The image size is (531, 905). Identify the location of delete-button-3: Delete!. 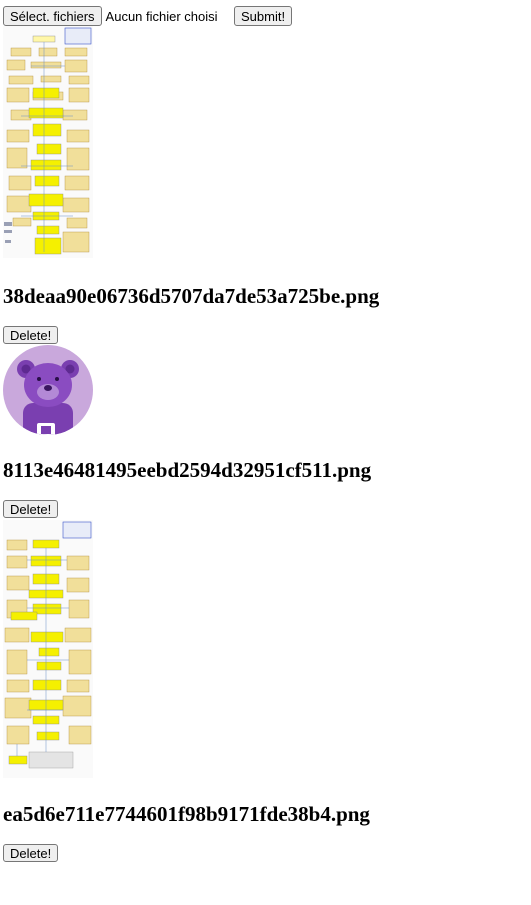
(31, 853).